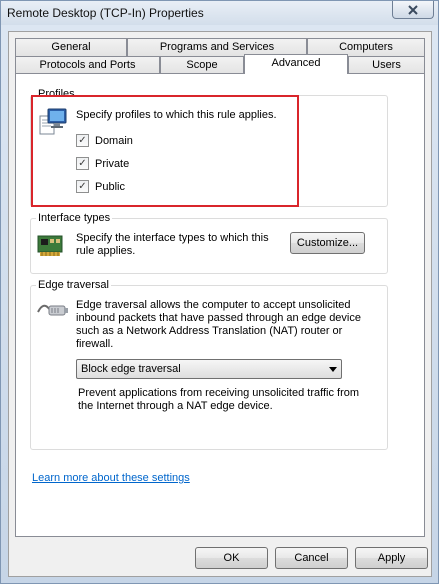 The height and width of the screenshot is (584, 439). I want to click on tab-label: Protocols and Ports, so click(87, 65).